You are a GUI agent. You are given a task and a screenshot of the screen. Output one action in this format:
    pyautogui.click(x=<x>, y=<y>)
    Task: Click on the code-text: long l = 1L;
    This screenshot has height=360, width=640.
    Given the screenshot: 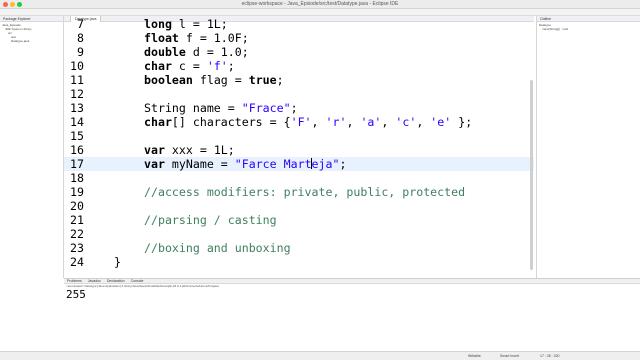 What is the action you would take?
    pyautogui.click(x=186, y=24)
    